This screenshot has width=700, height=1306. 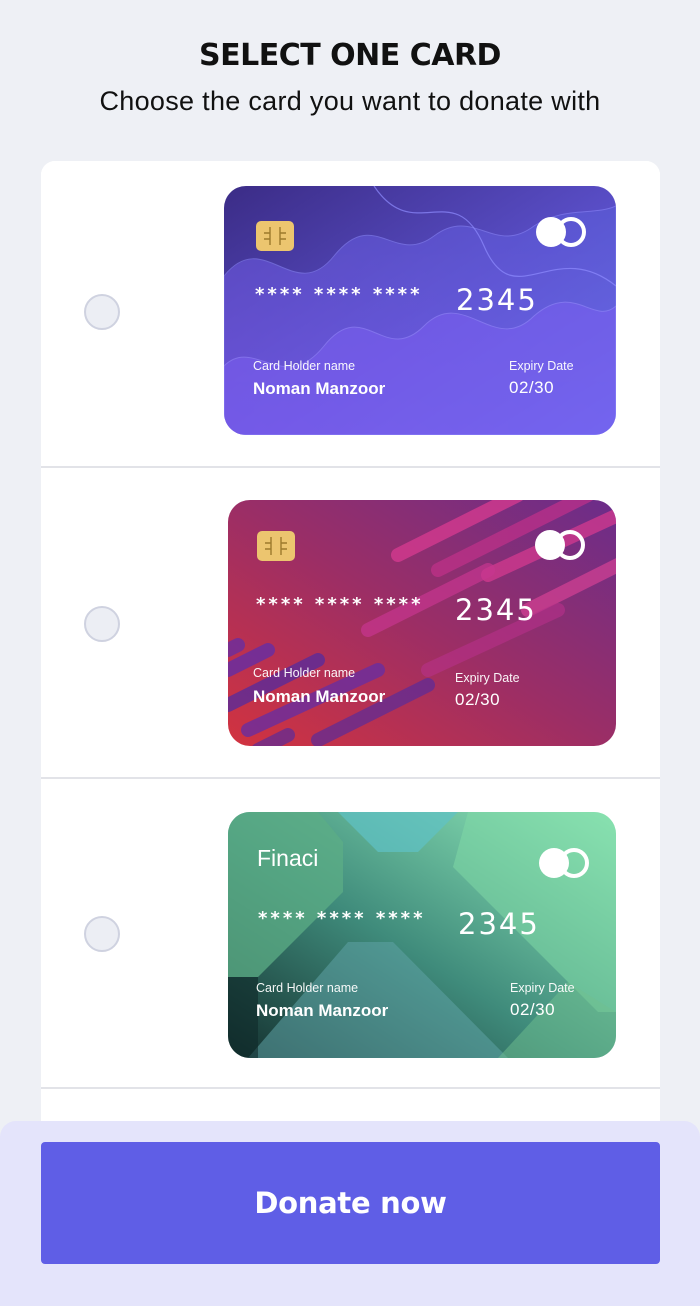 I want to click on card-2-holder-name: Noman Manzoor, so click(x=319, y=696).